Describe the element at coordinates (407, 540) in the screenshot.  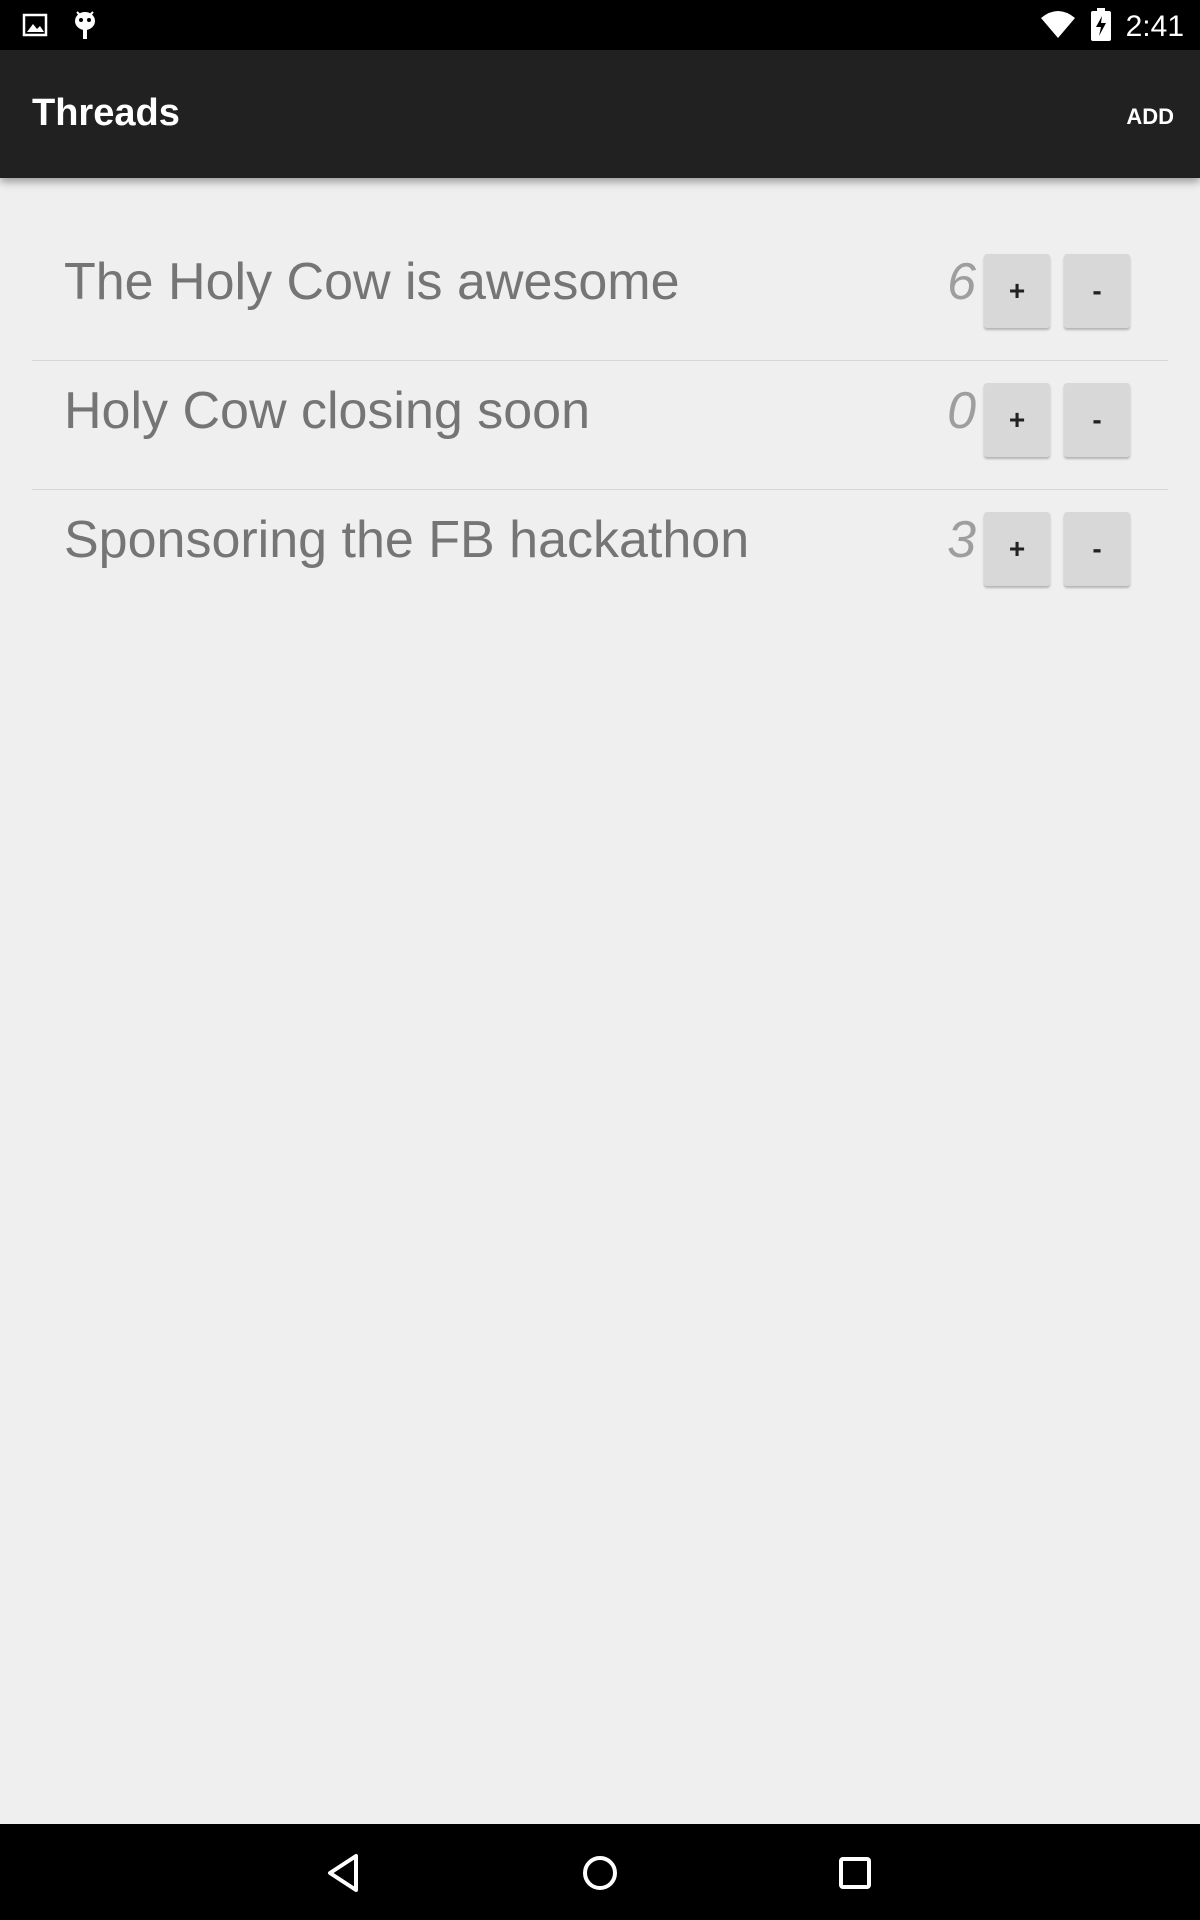
I see `thread-title: Sponsoring the FB hackathon` at that location.